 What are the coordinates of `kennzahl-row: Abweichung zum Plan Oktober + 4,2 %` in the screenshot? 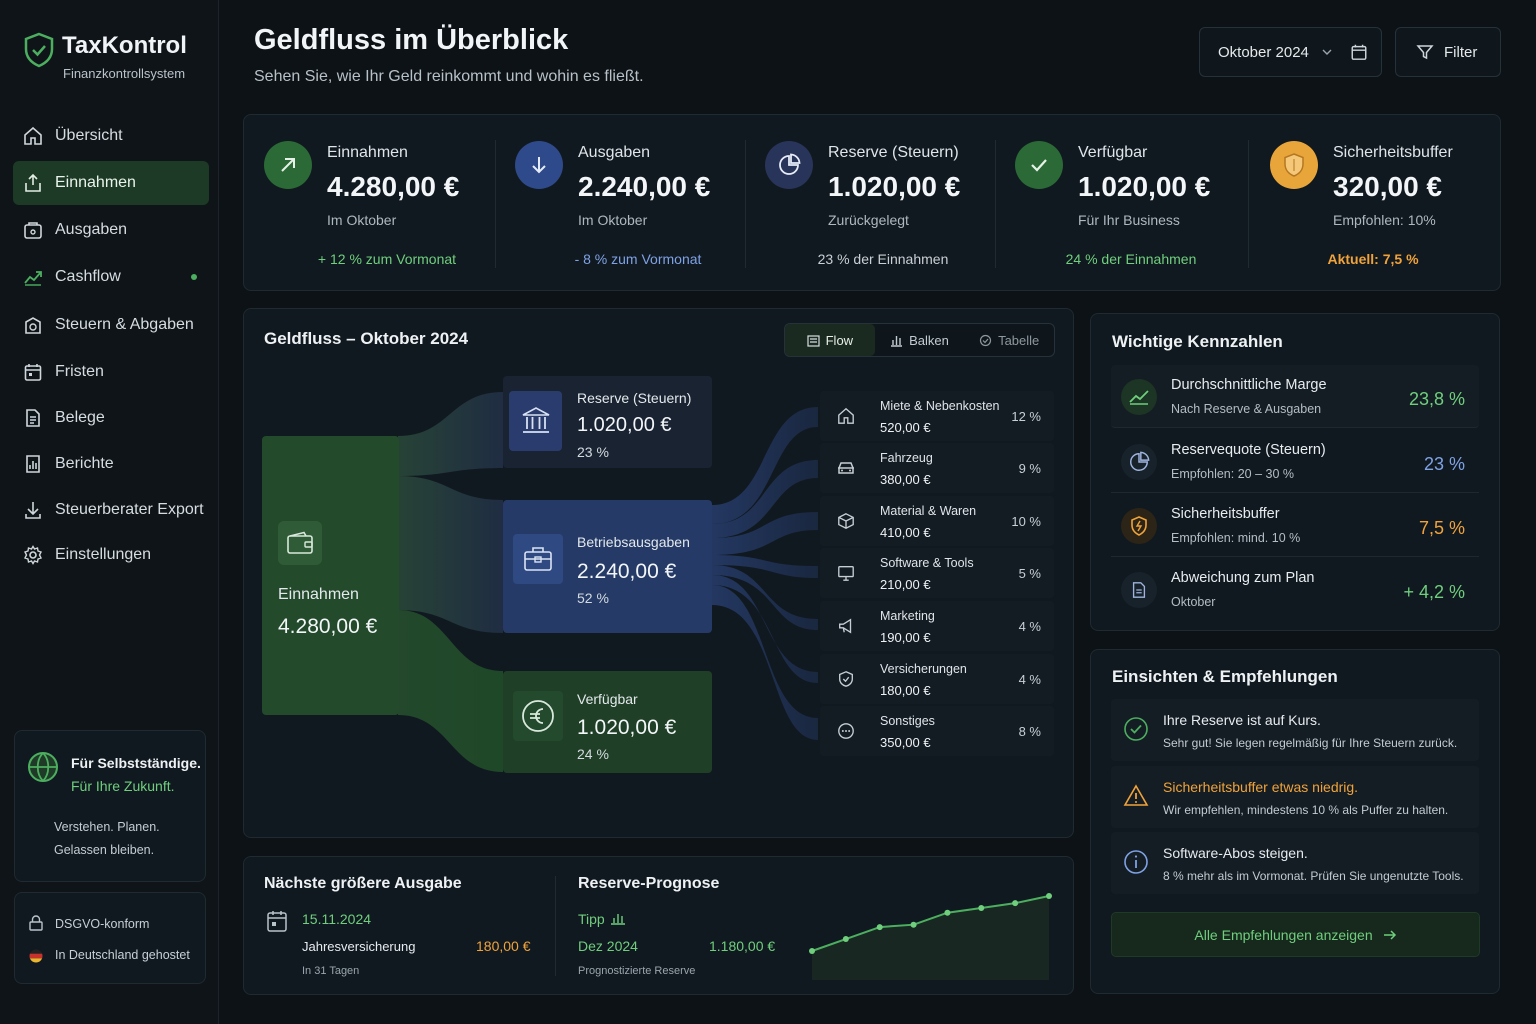 It's located at (1295, 589).